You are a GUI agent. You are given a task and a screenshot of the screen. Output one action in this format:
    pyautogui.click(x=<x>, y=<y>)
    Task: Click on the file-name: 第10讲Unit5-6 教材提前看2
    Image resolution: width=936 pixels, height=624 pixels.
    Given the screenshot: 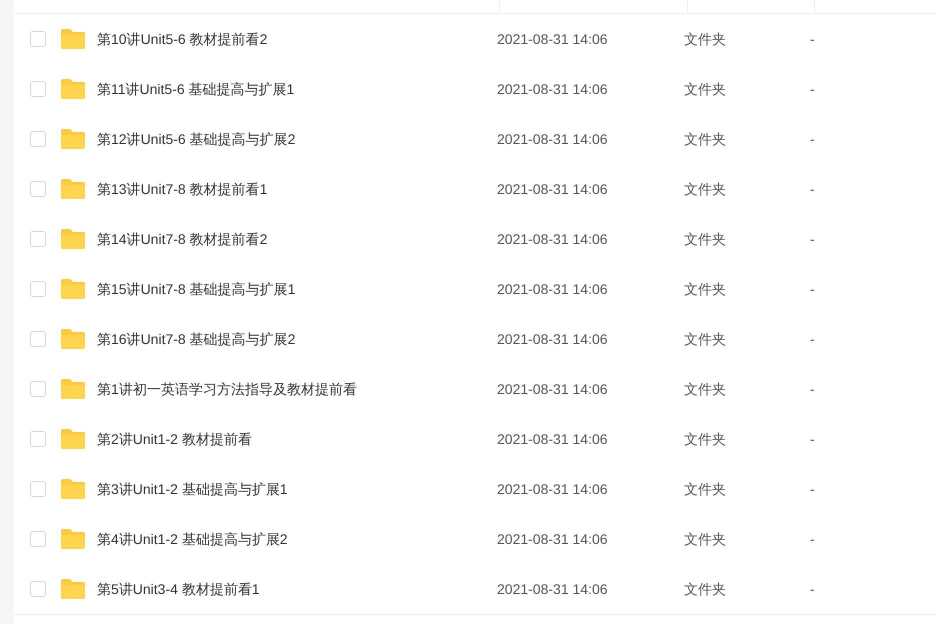 What is the action you would take?
    pyautogui.click(x=297, y=39)
    